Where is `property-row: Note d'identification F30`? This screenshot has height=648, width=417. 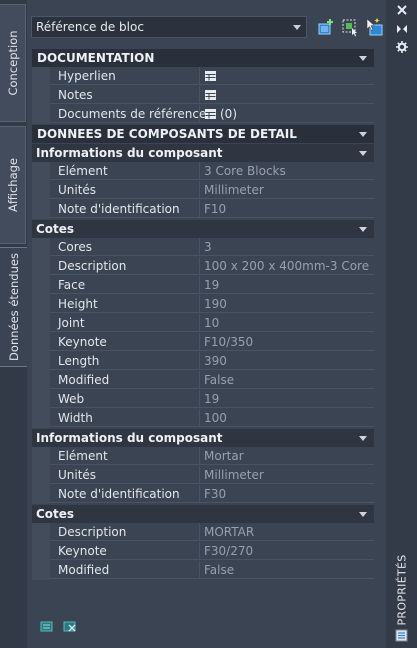
property-row: Note d'identification F30 is located at coordinates (203, 494).